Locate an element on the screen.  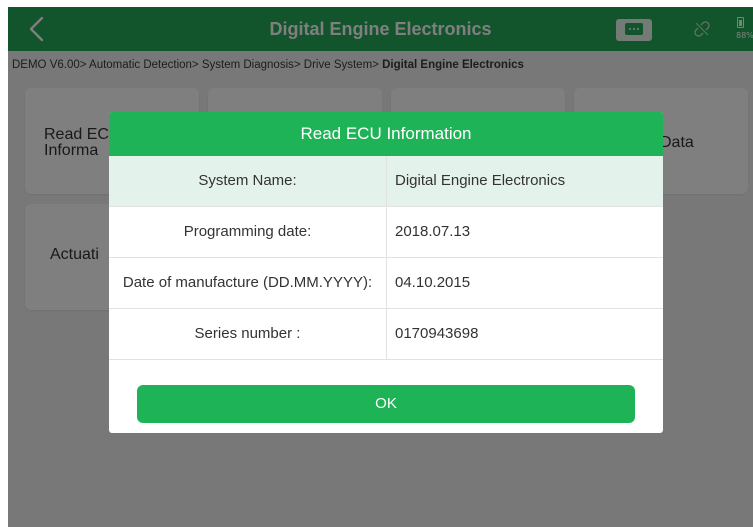
dialog-title: Read ECU Information is located at coordinates (386, 134).